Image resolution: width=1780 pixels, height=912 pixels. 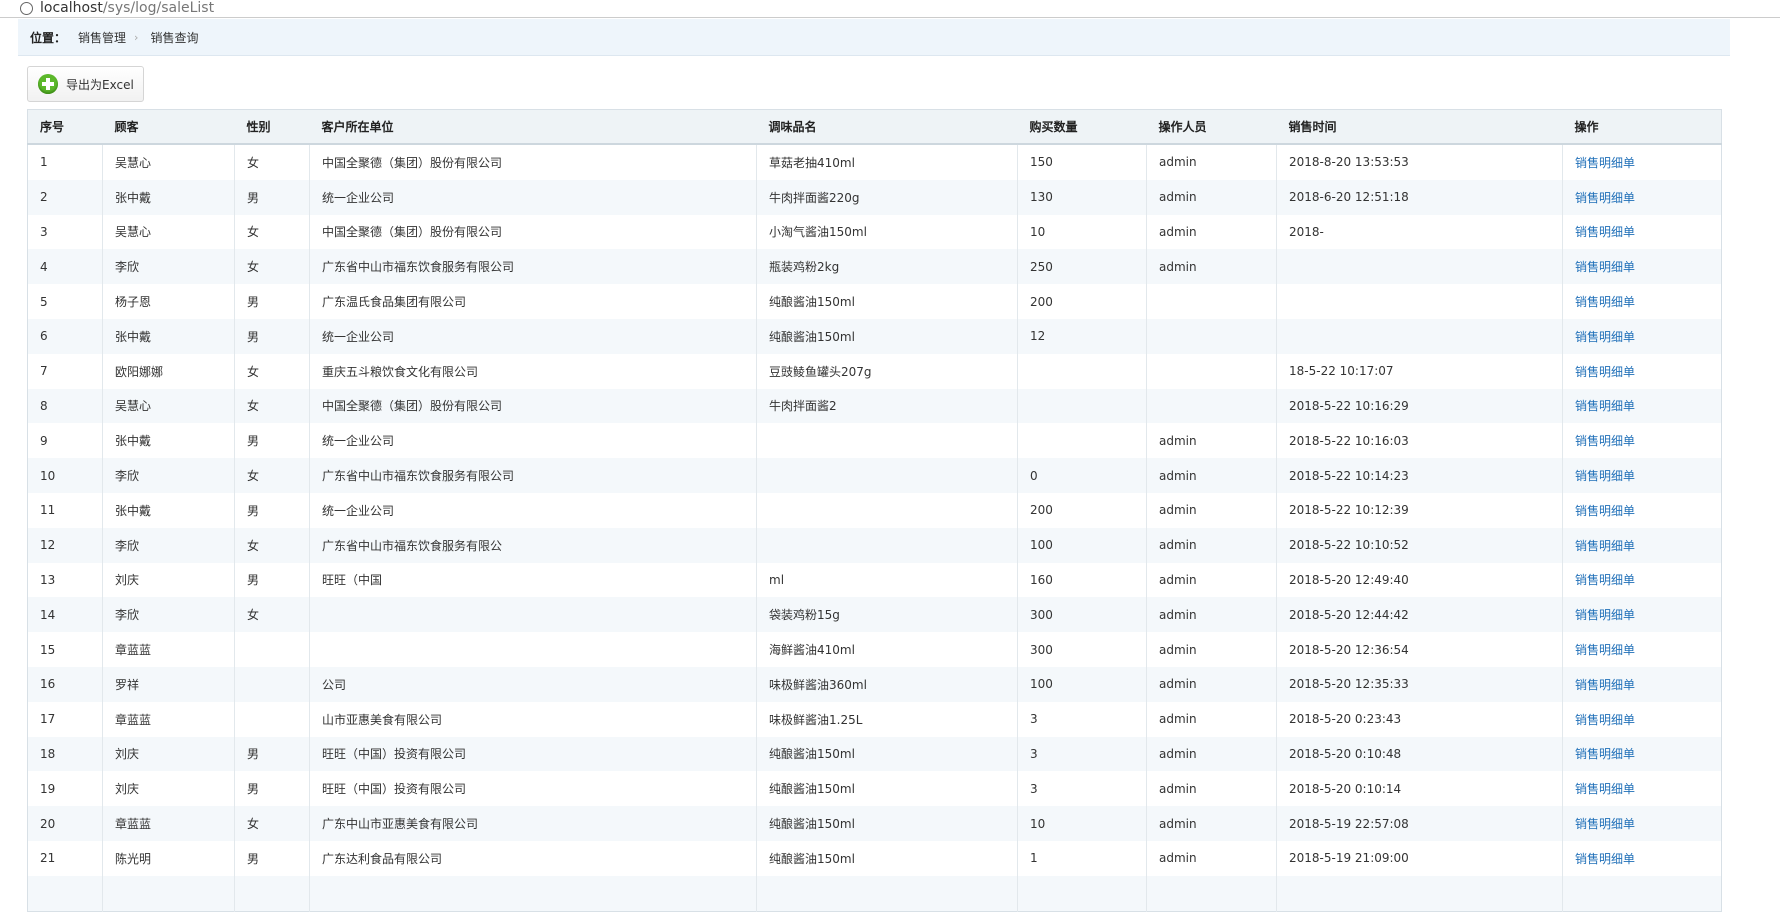 I want to click on address-bar: localhost/sys/log/saleList, so click(x=890, y=9).